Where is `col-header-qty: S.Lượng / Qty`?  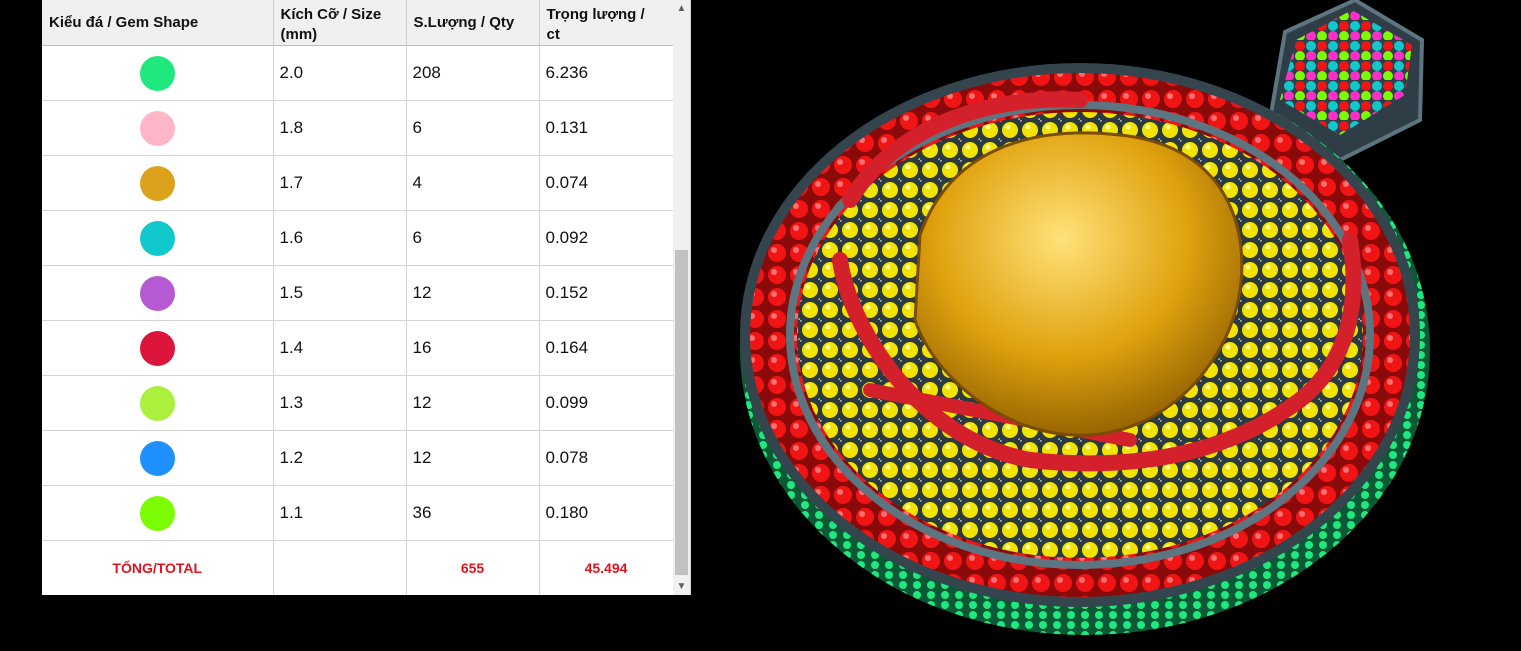
col-header-qty: S.Lượng / Qty is located at coordinates (473, 23).